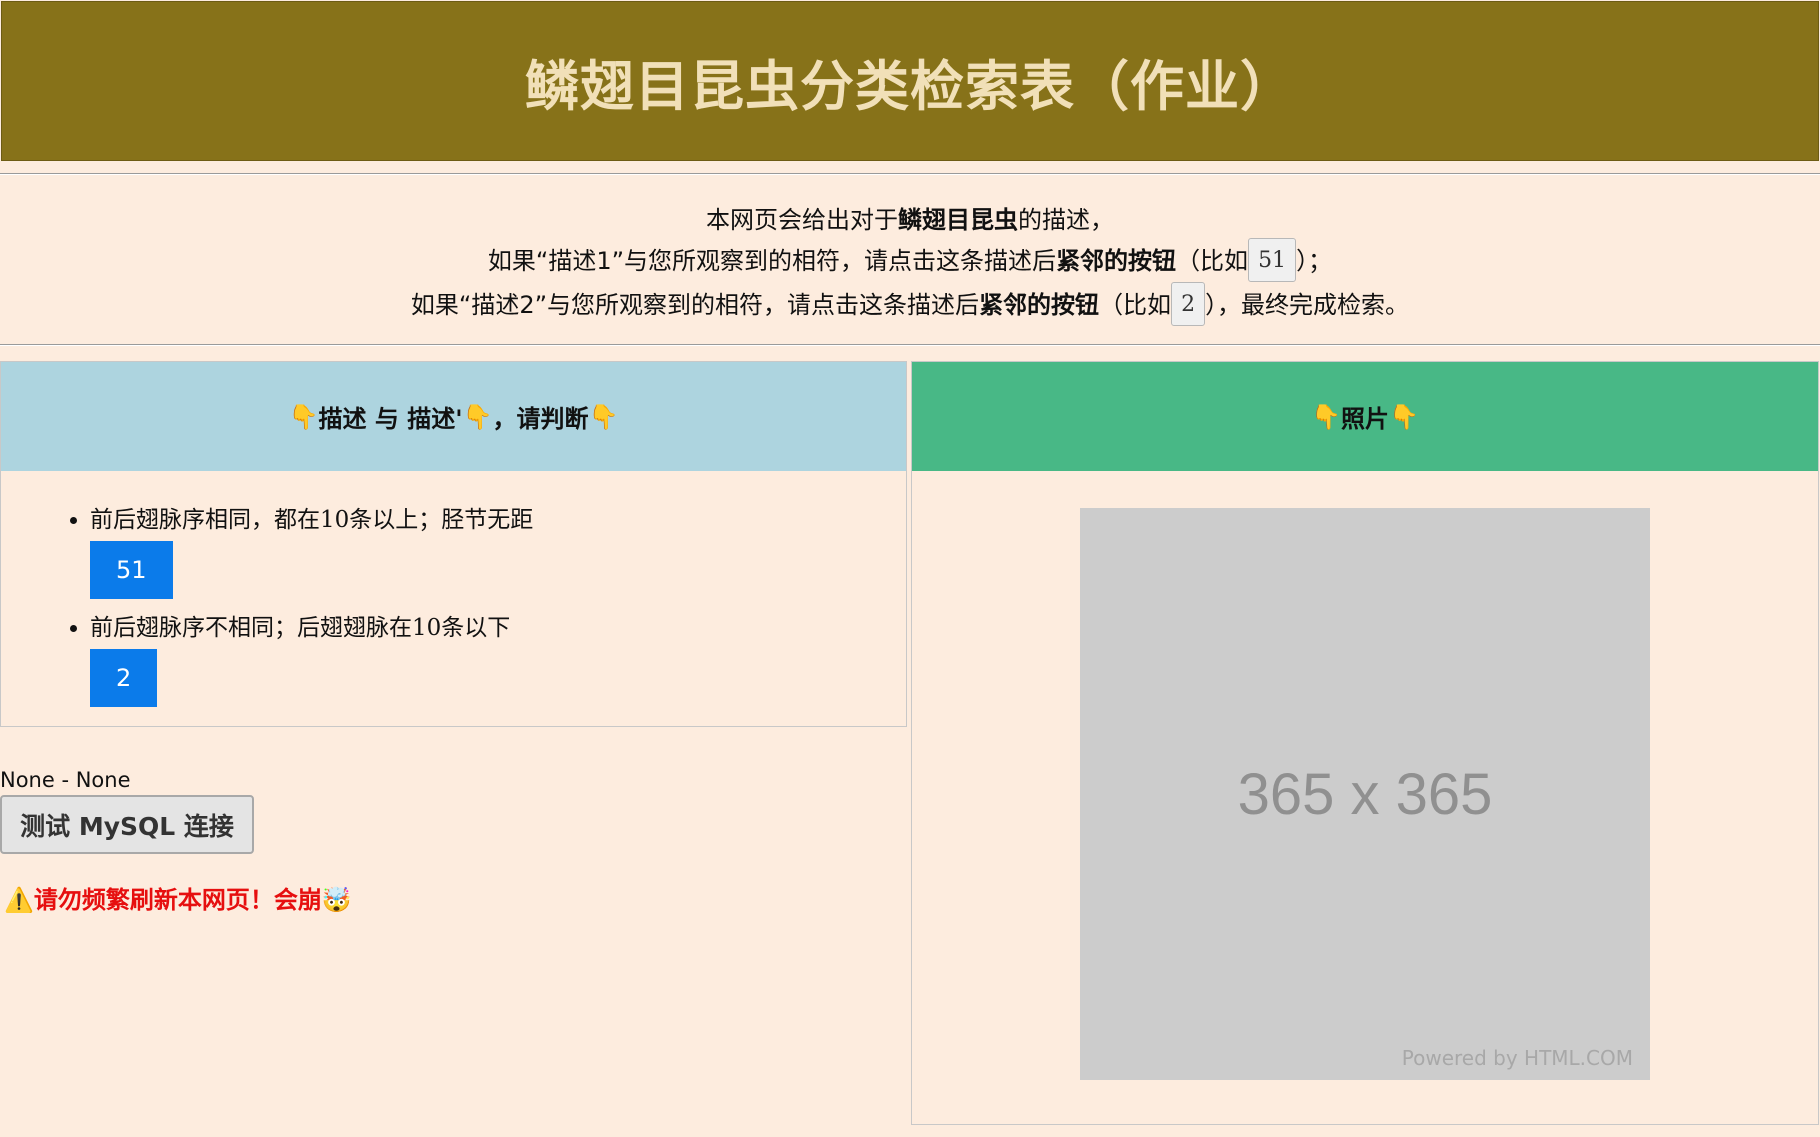 This screenshot has width=1820, height=1137. I want to click on instruction-line-2: 如果“描述1”与您所观察到的相符，请点击这条描述后紧邻的按钮（比如 51）；, so click(910, 261).